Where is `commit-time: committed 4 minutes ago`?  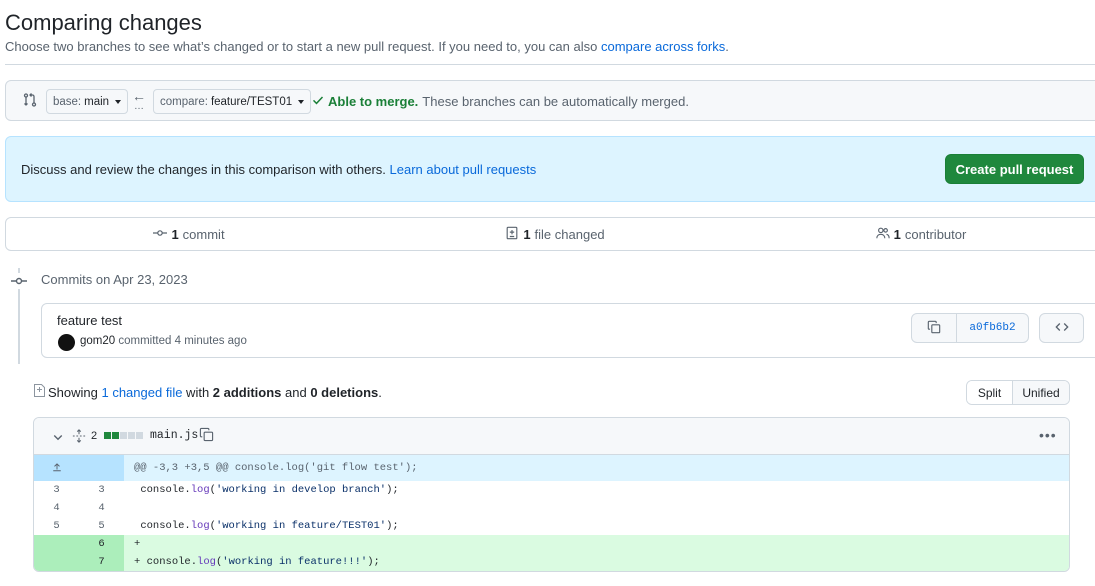
commit-time: committed 4 minutes ago is located at coordinates (182, 341).